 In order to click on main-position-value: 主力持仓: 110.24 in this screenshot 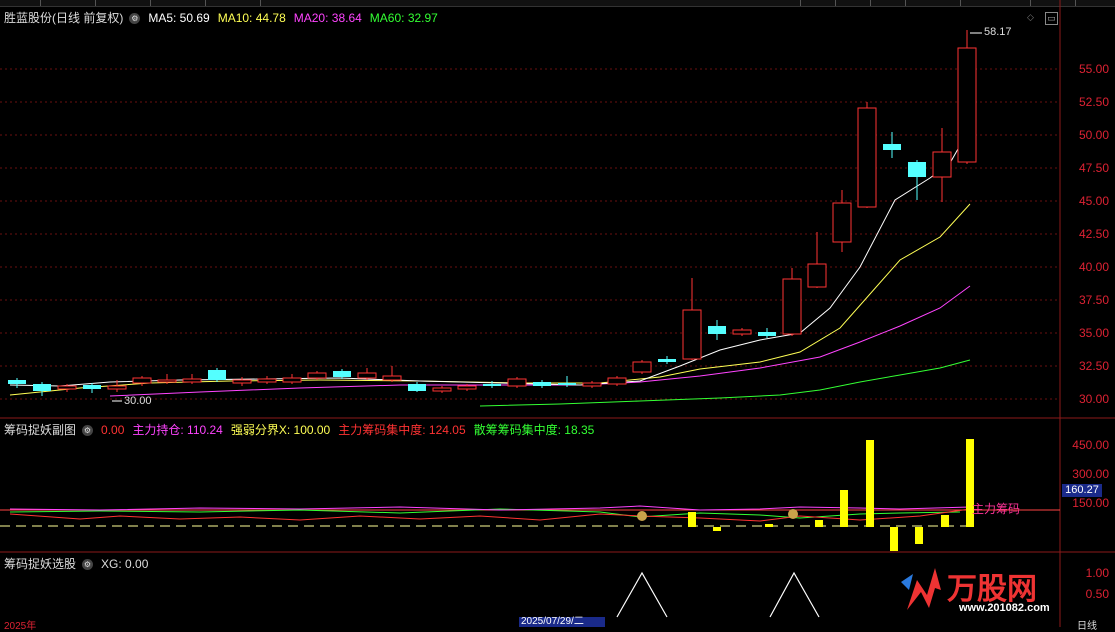, I will do `click(177, 430)`.